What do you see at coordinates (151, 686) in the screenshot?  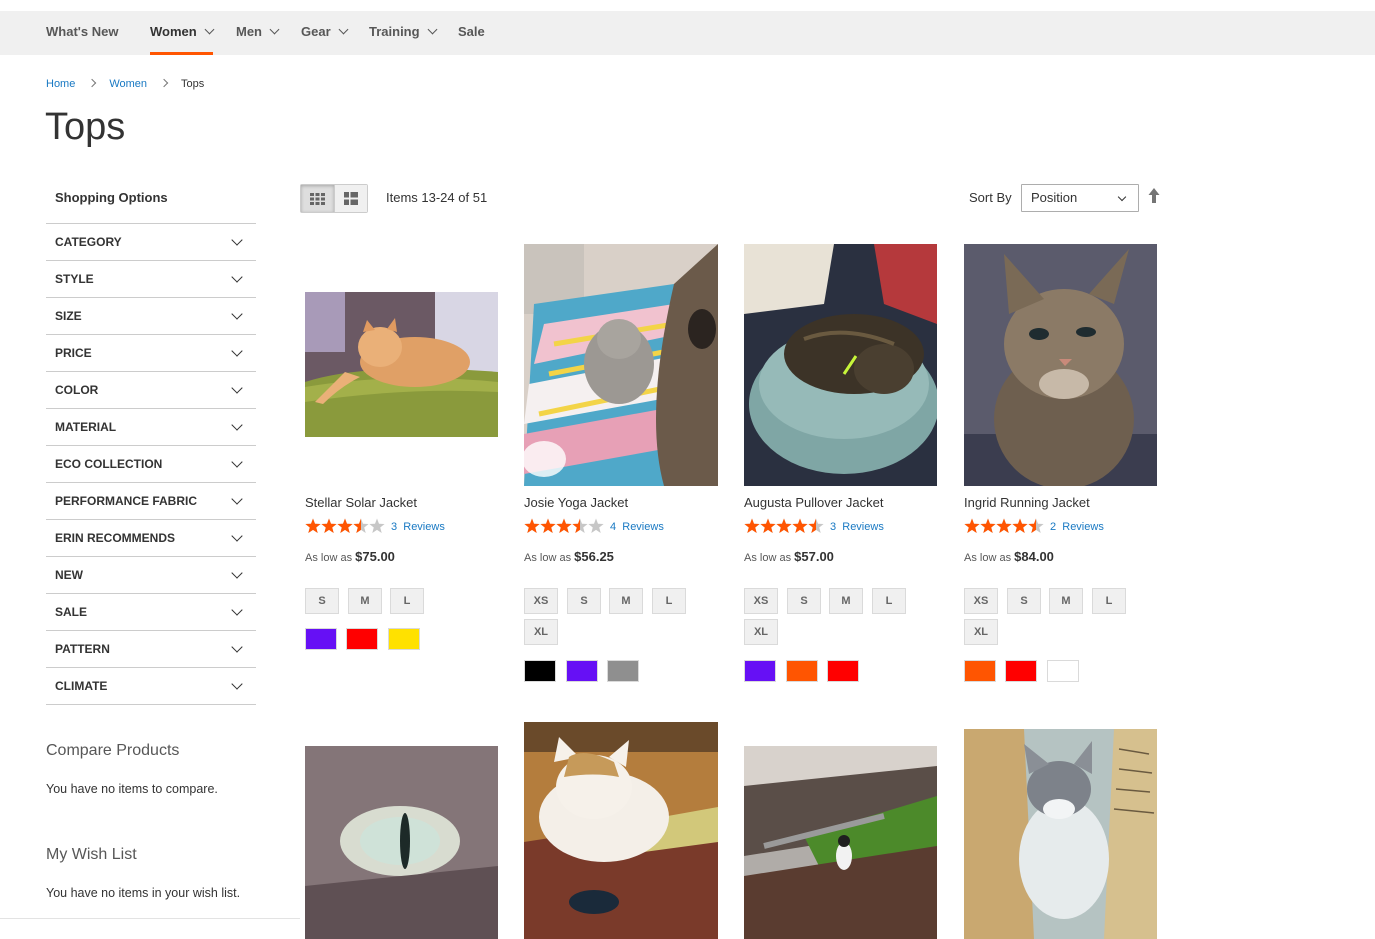 I see `filter-climate: CLIMATE` at bounding box center [151, 686].